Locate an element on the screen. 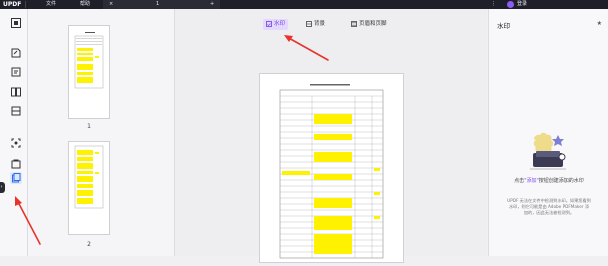 This screenshot has height=266, width=608. more-menu-icon: ⋮ is located at coordinates (493, 4).